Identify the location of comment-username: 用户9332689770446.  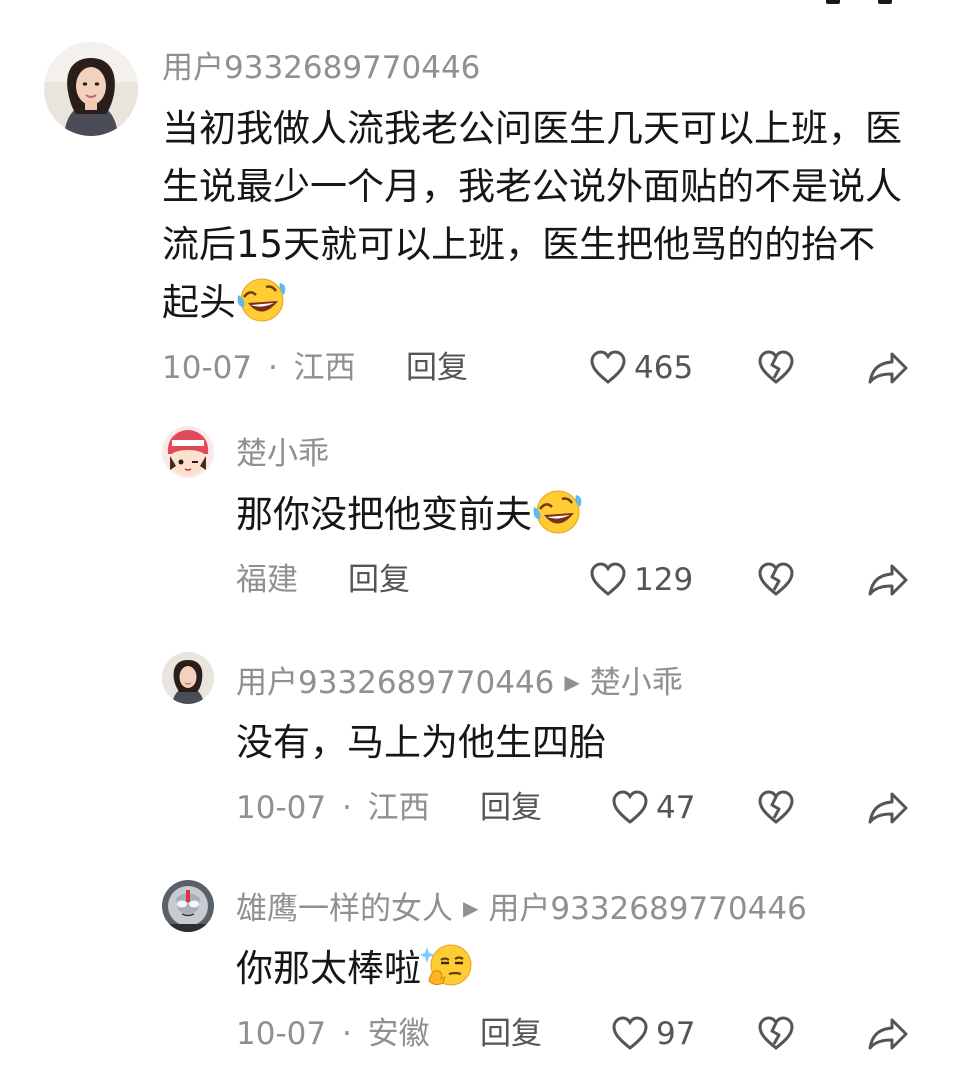
(321, 68).